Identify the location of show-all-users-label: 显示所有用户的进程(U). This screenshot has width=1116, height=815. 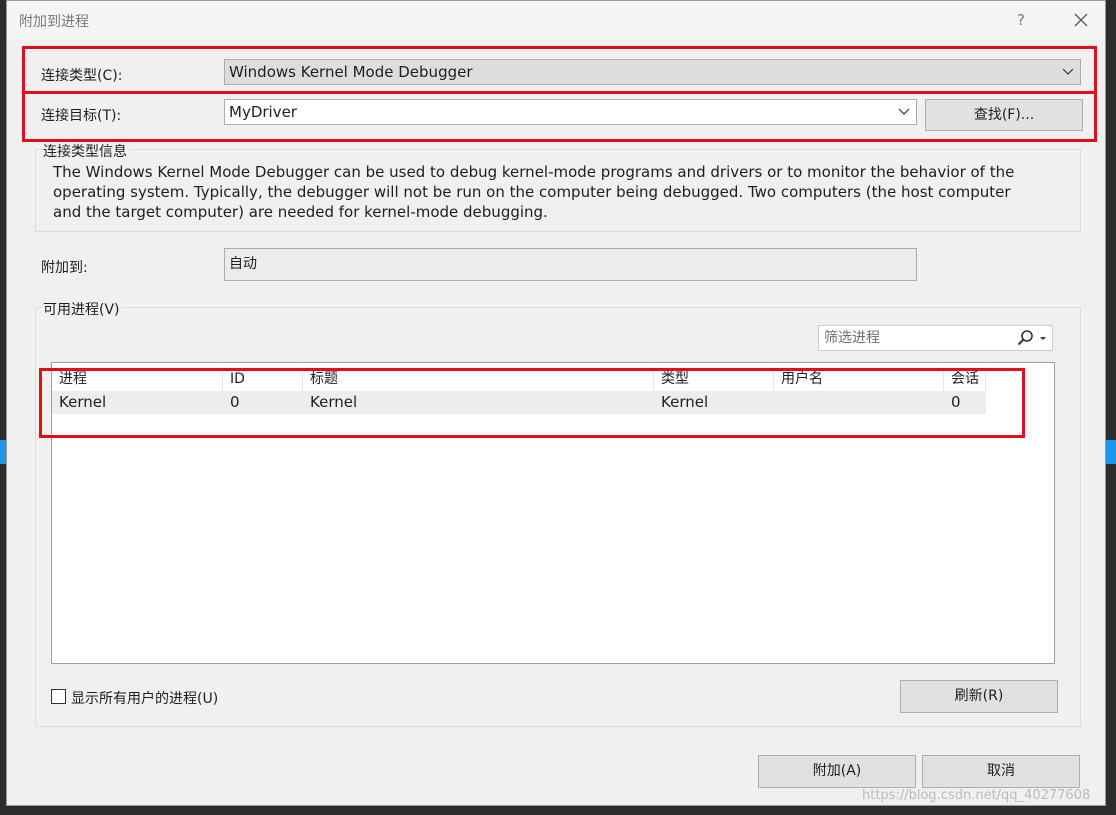
(144, 698).